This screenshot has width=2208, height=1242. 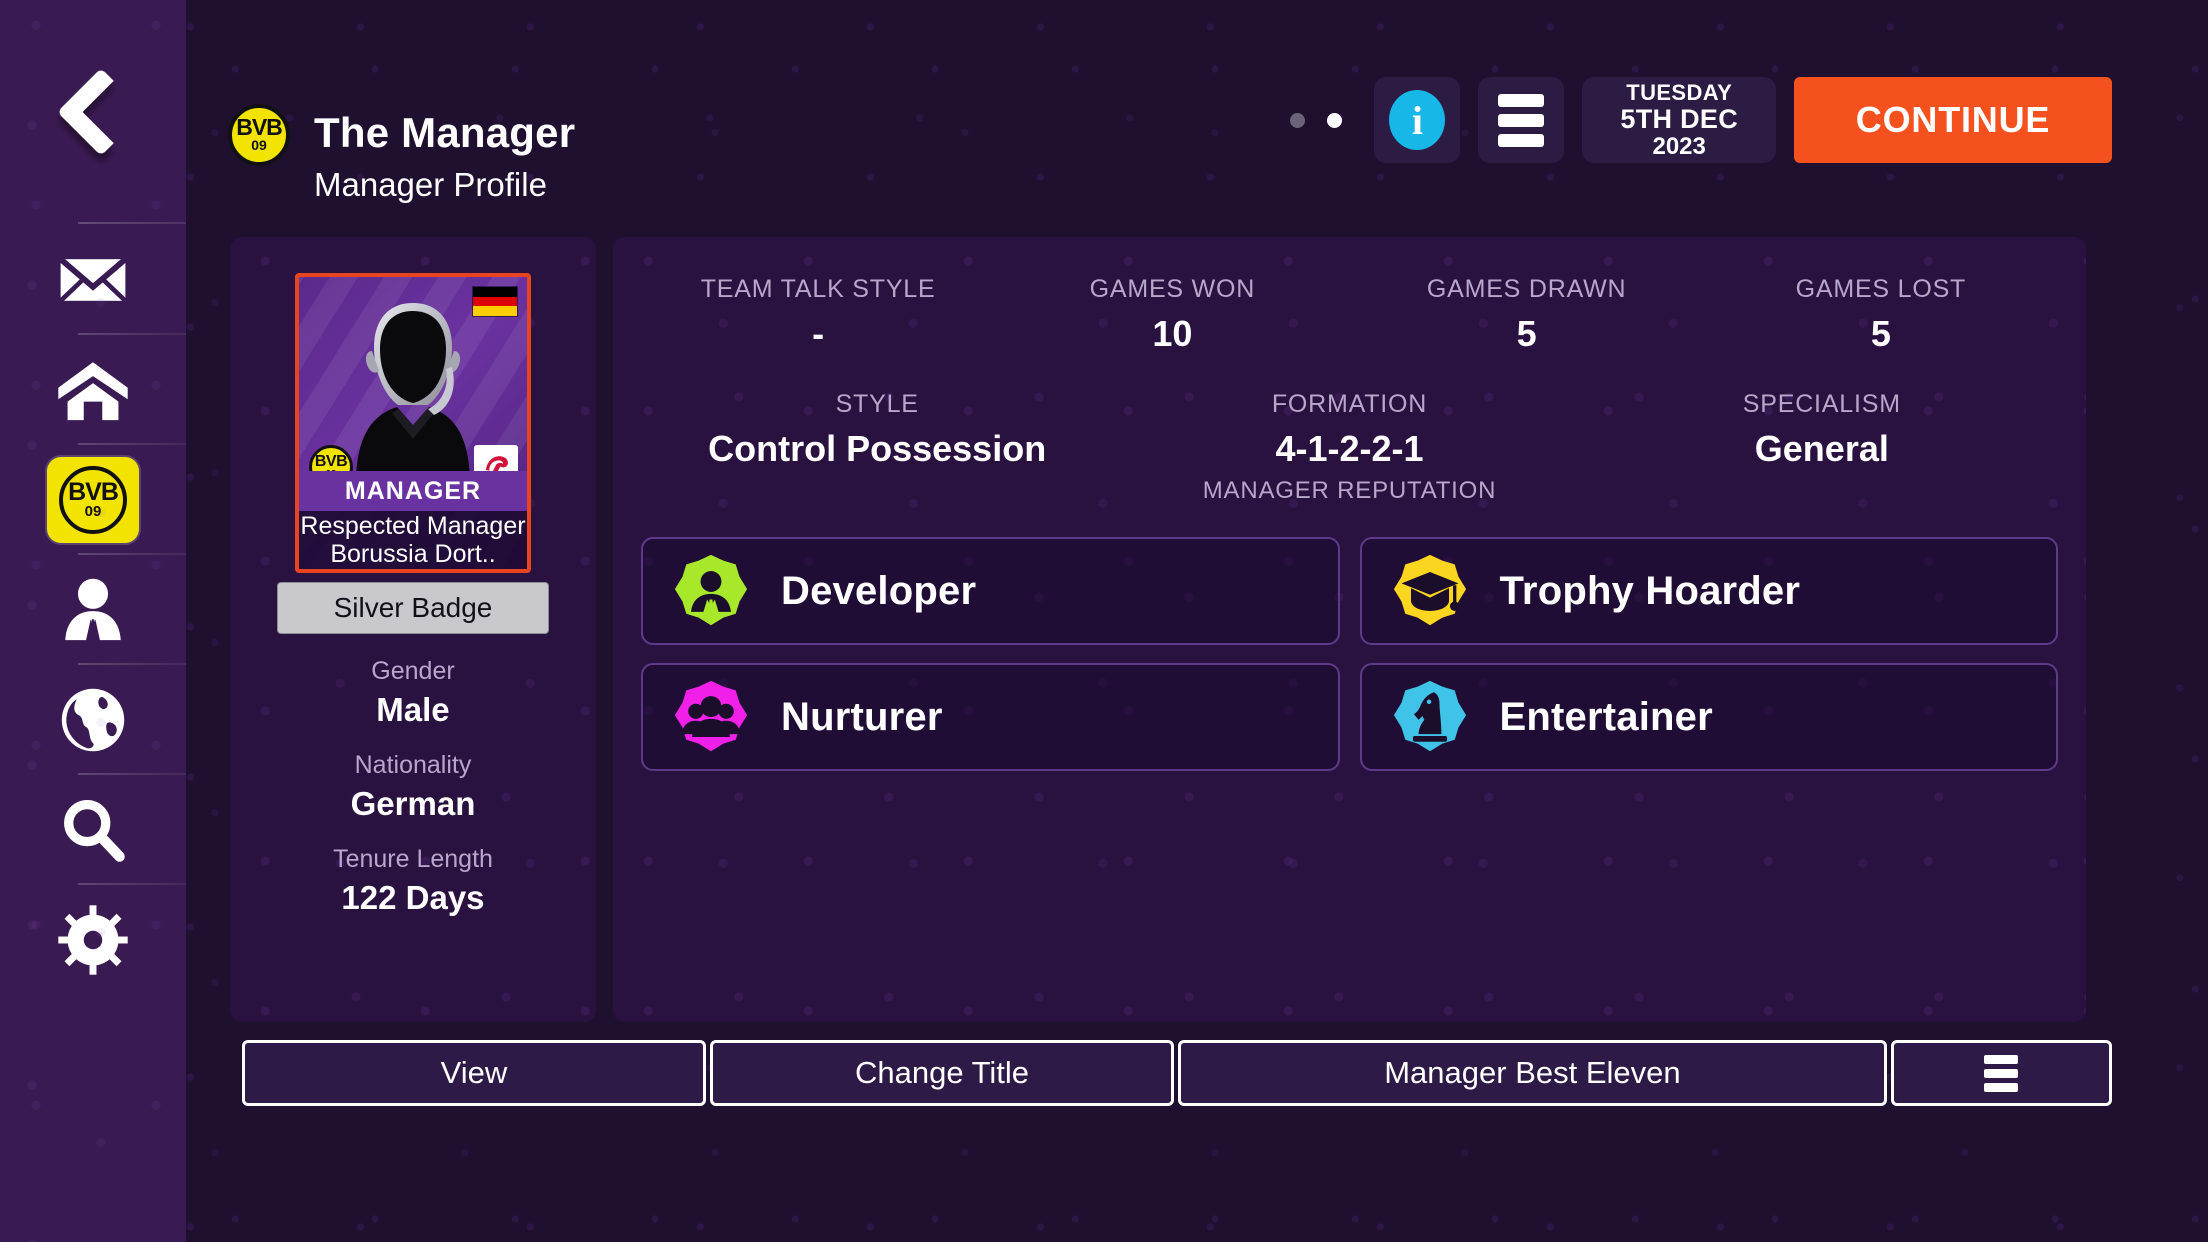 I want to click on date-day-month: 5TH DEC, so click(x=1679, y=118).